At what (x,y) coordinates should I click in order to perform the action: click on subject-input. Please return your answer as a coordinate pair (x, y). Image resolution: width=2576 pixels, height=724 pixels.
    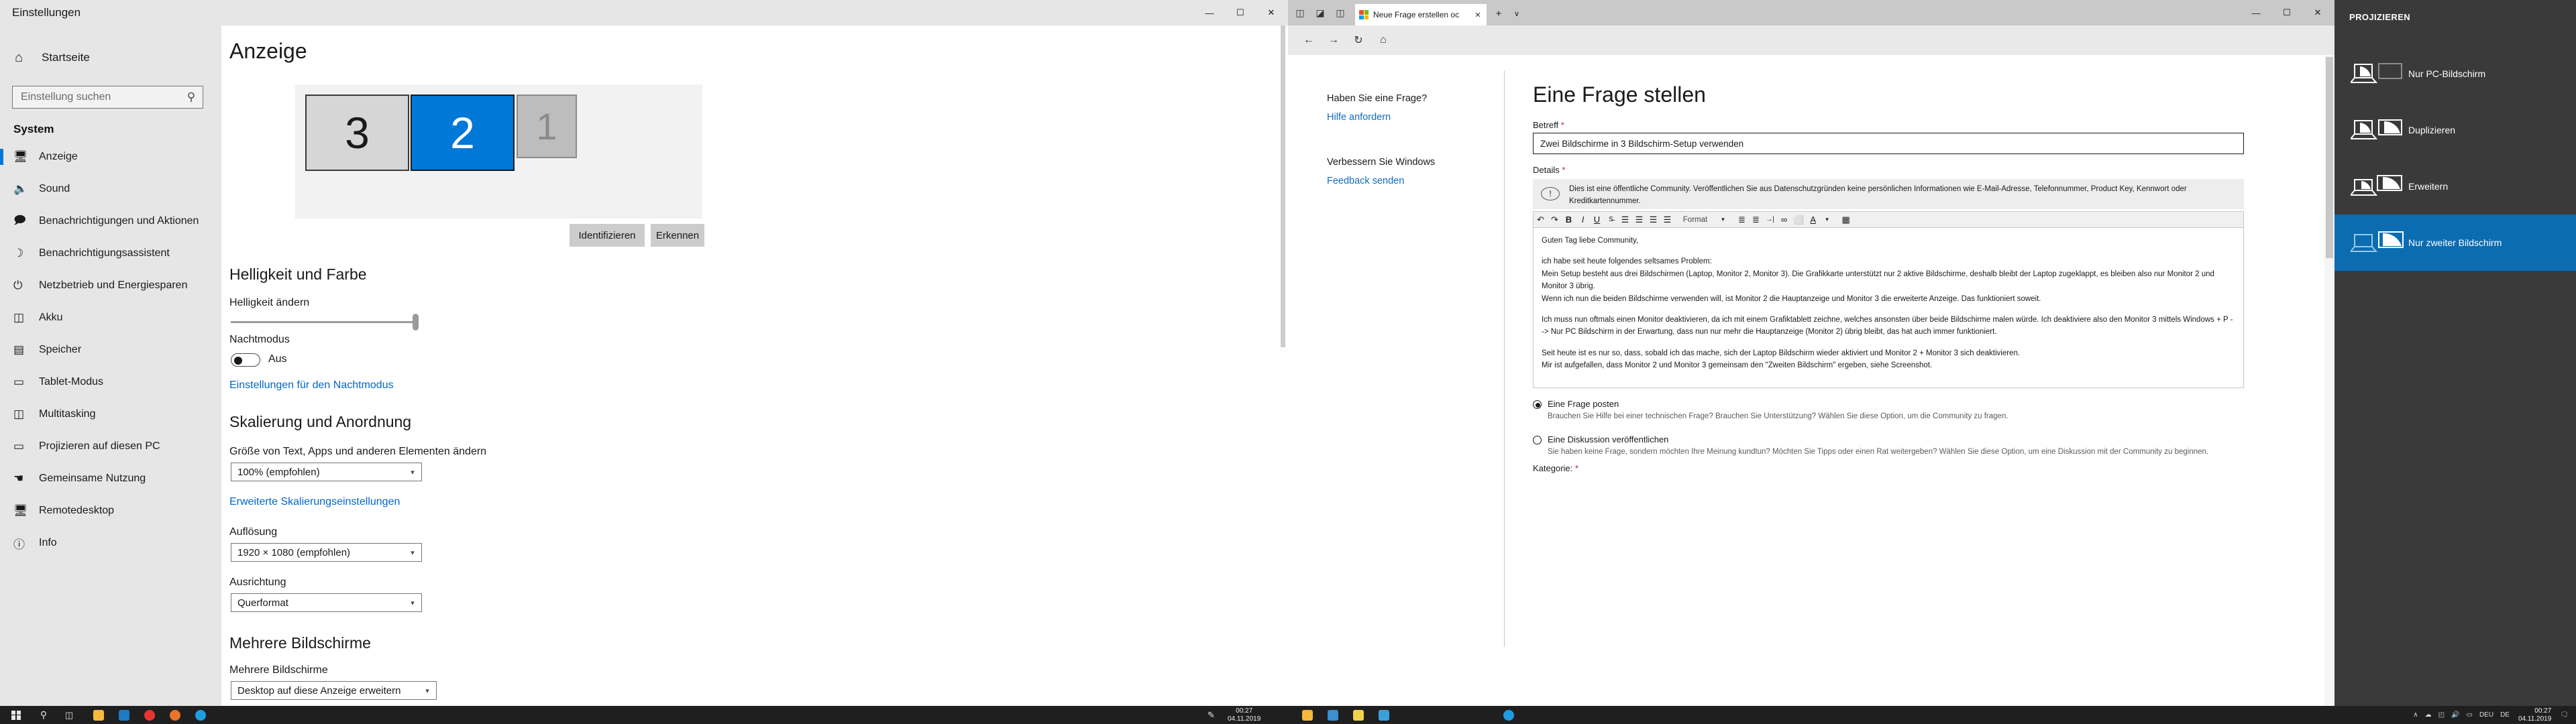
    Looking at the image, I should click on (1888, 143).